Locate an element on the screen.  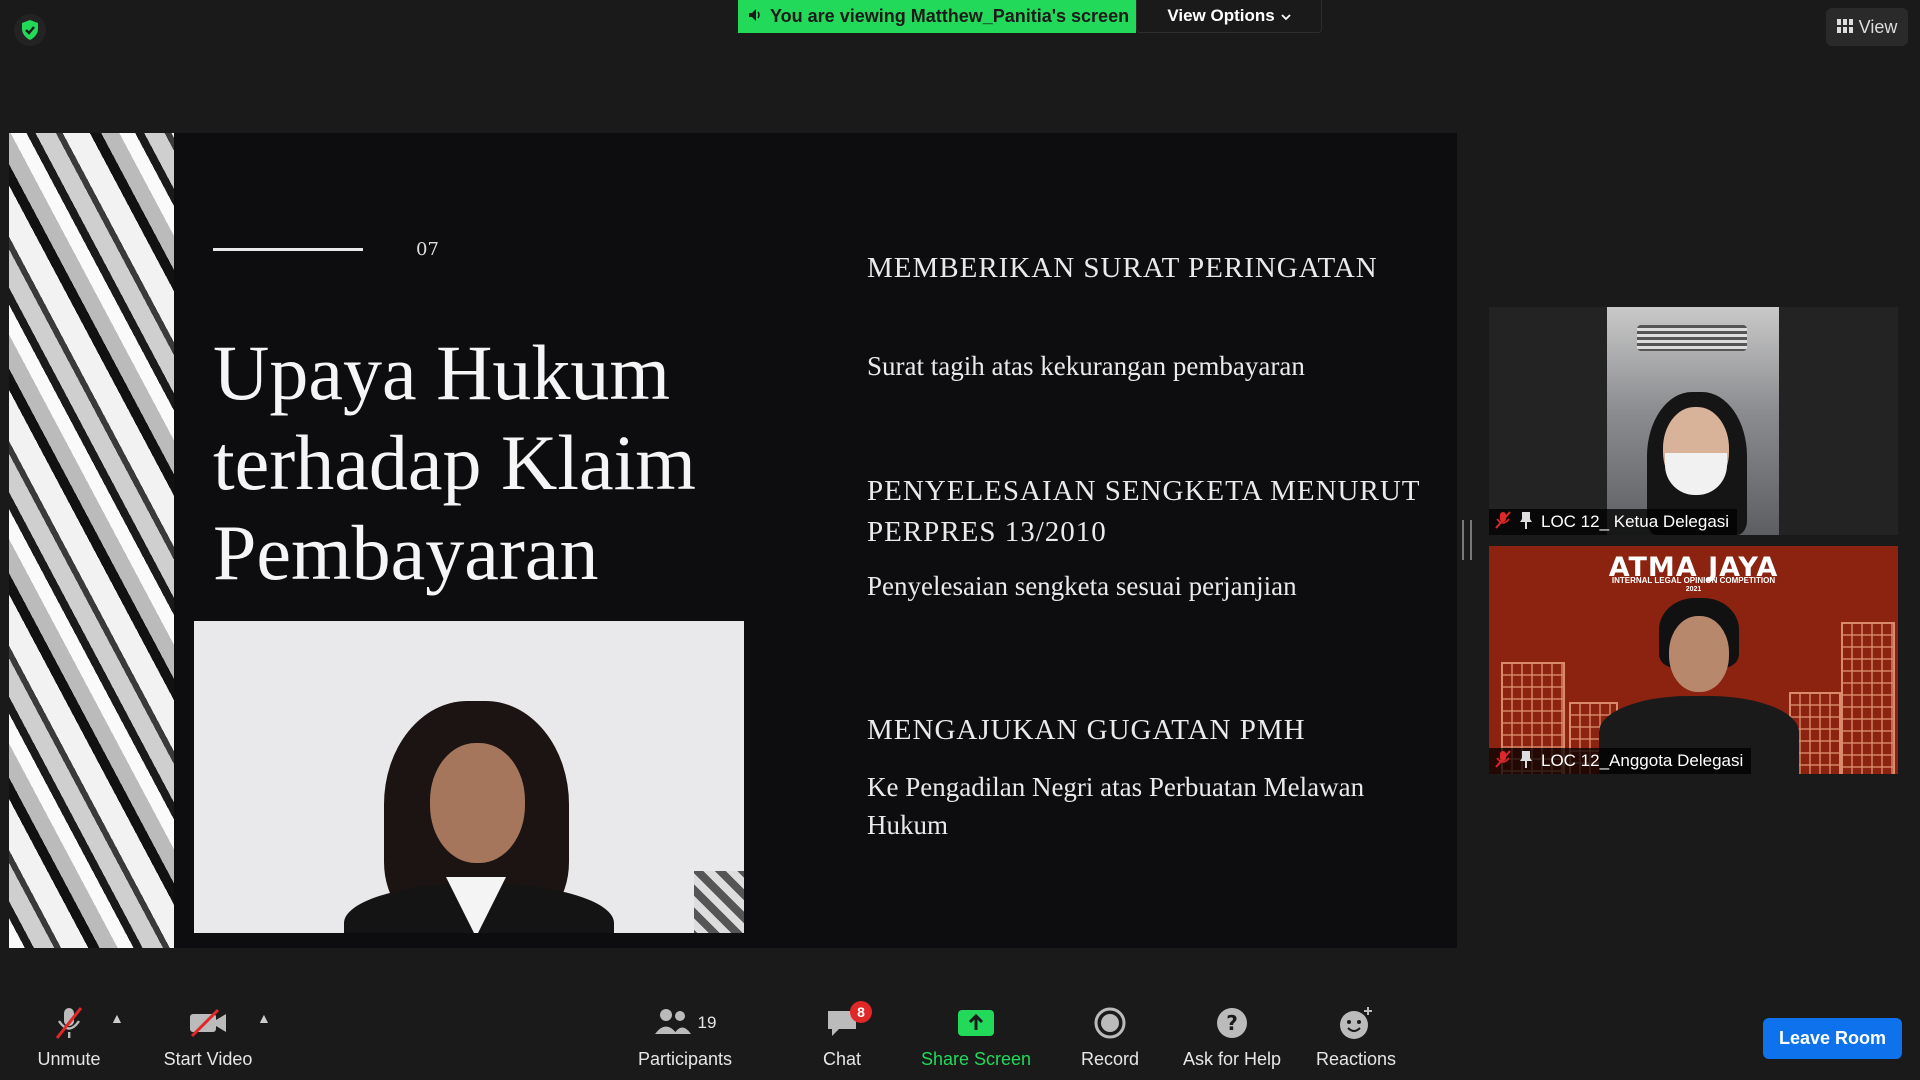
leave-room-button: Leave Room is located at coordinates (1832, 1038).